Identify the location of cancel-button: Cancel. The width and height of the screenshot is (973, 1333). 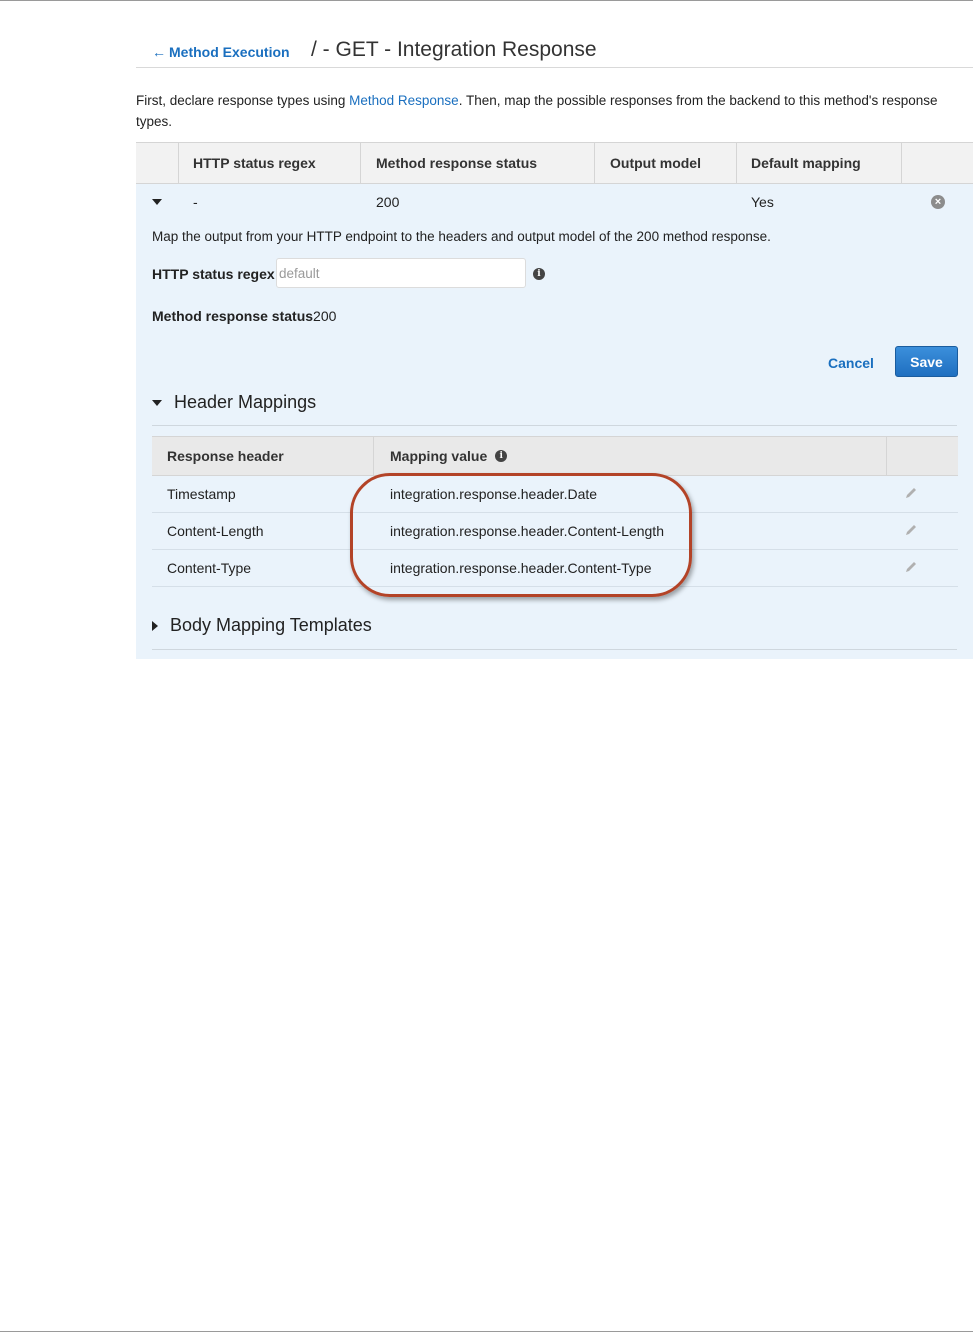
(851, 363).